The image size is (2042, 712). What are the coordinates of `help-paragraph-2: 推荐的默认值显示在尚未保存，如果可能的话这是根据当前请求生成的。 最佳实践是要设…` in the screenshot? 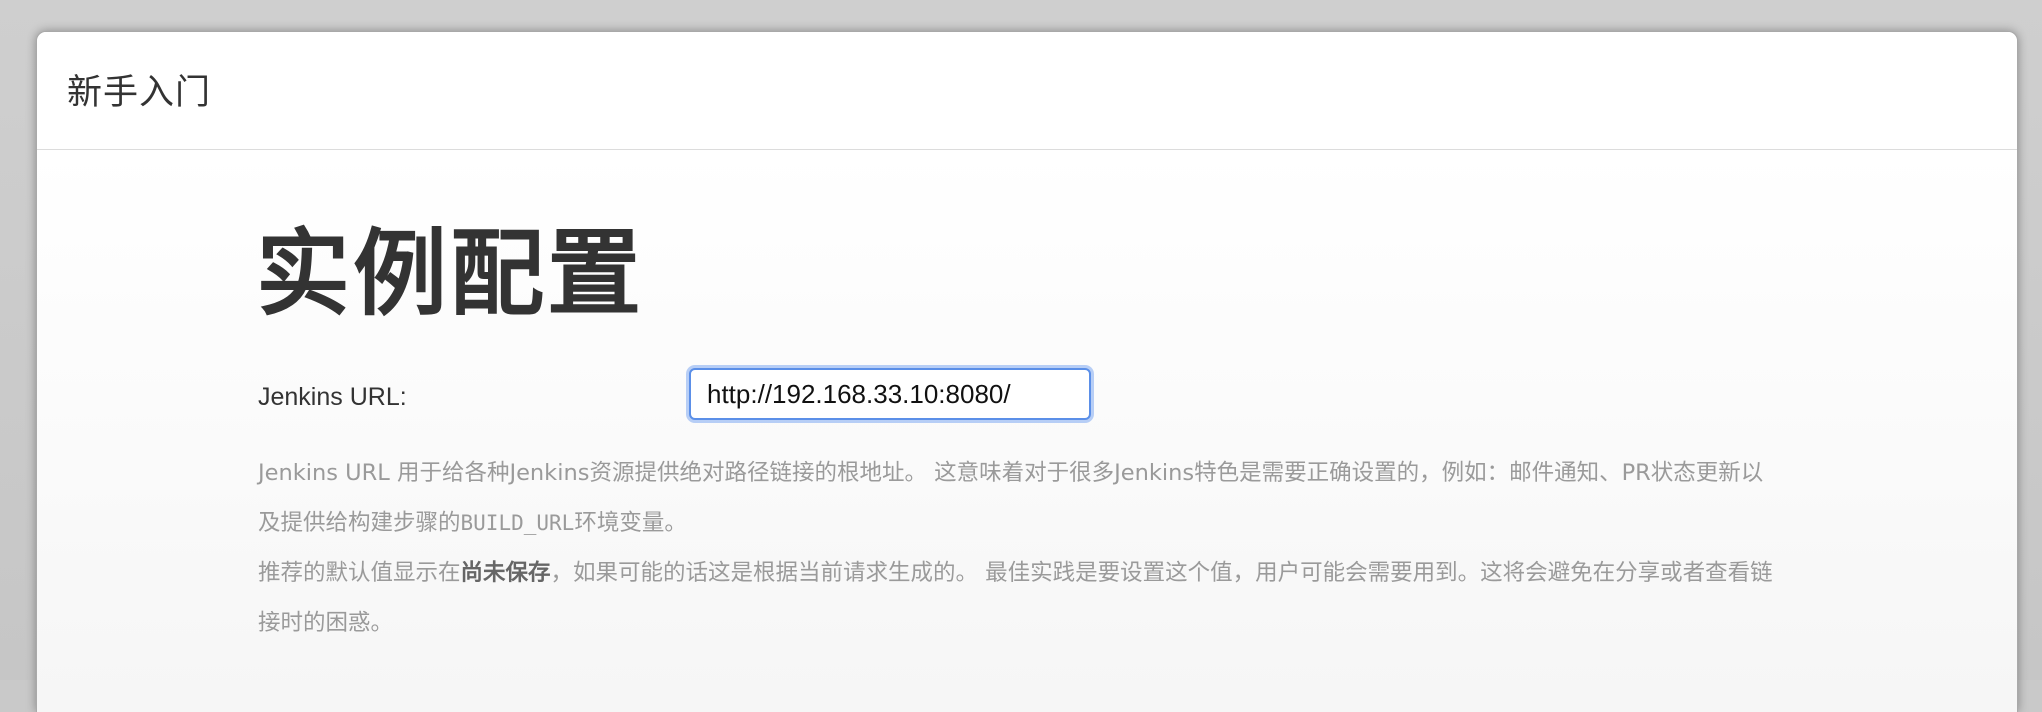 It's located at (1018, 598).